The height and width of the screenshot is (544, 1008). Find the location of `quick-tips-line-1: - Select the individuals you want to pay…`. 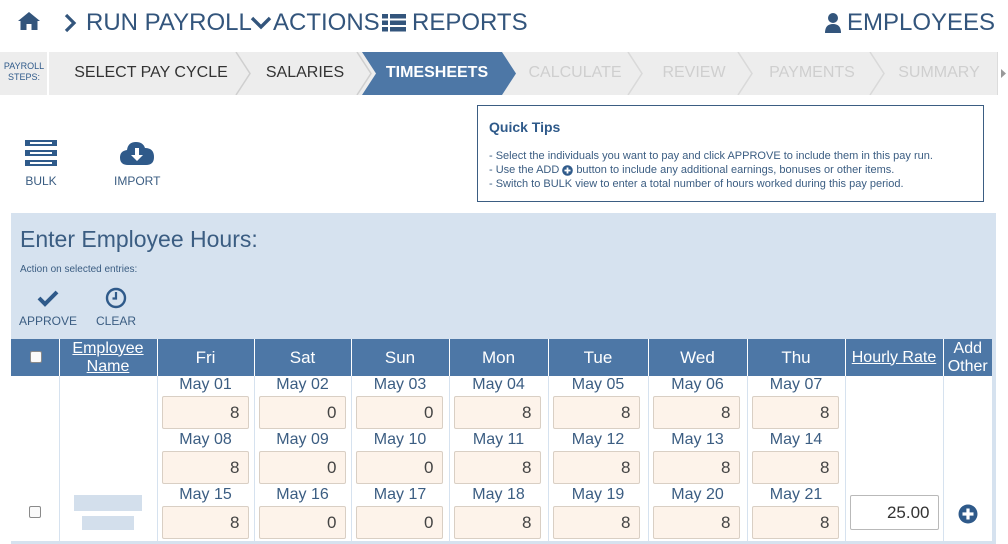

quick-tips-line-1: - Select the individuals you want to pay… is located at coordinates (711, 156).